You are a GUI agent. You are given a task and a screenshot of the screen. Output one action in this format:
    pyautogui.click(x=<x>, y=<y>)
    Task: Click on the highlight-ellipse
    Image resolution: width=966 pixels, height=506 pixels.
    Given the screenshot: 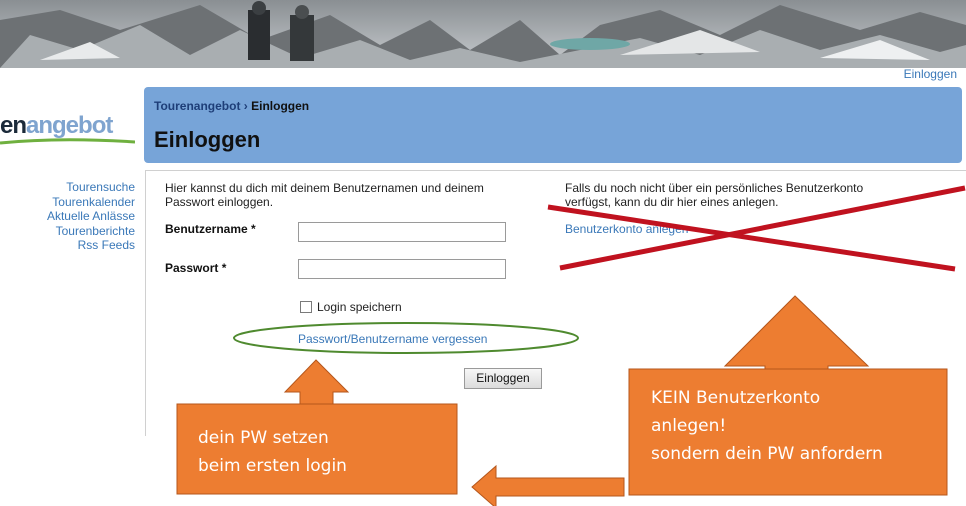 What is the action you would take?
    pyautogui.click(x=406, y=338)
    